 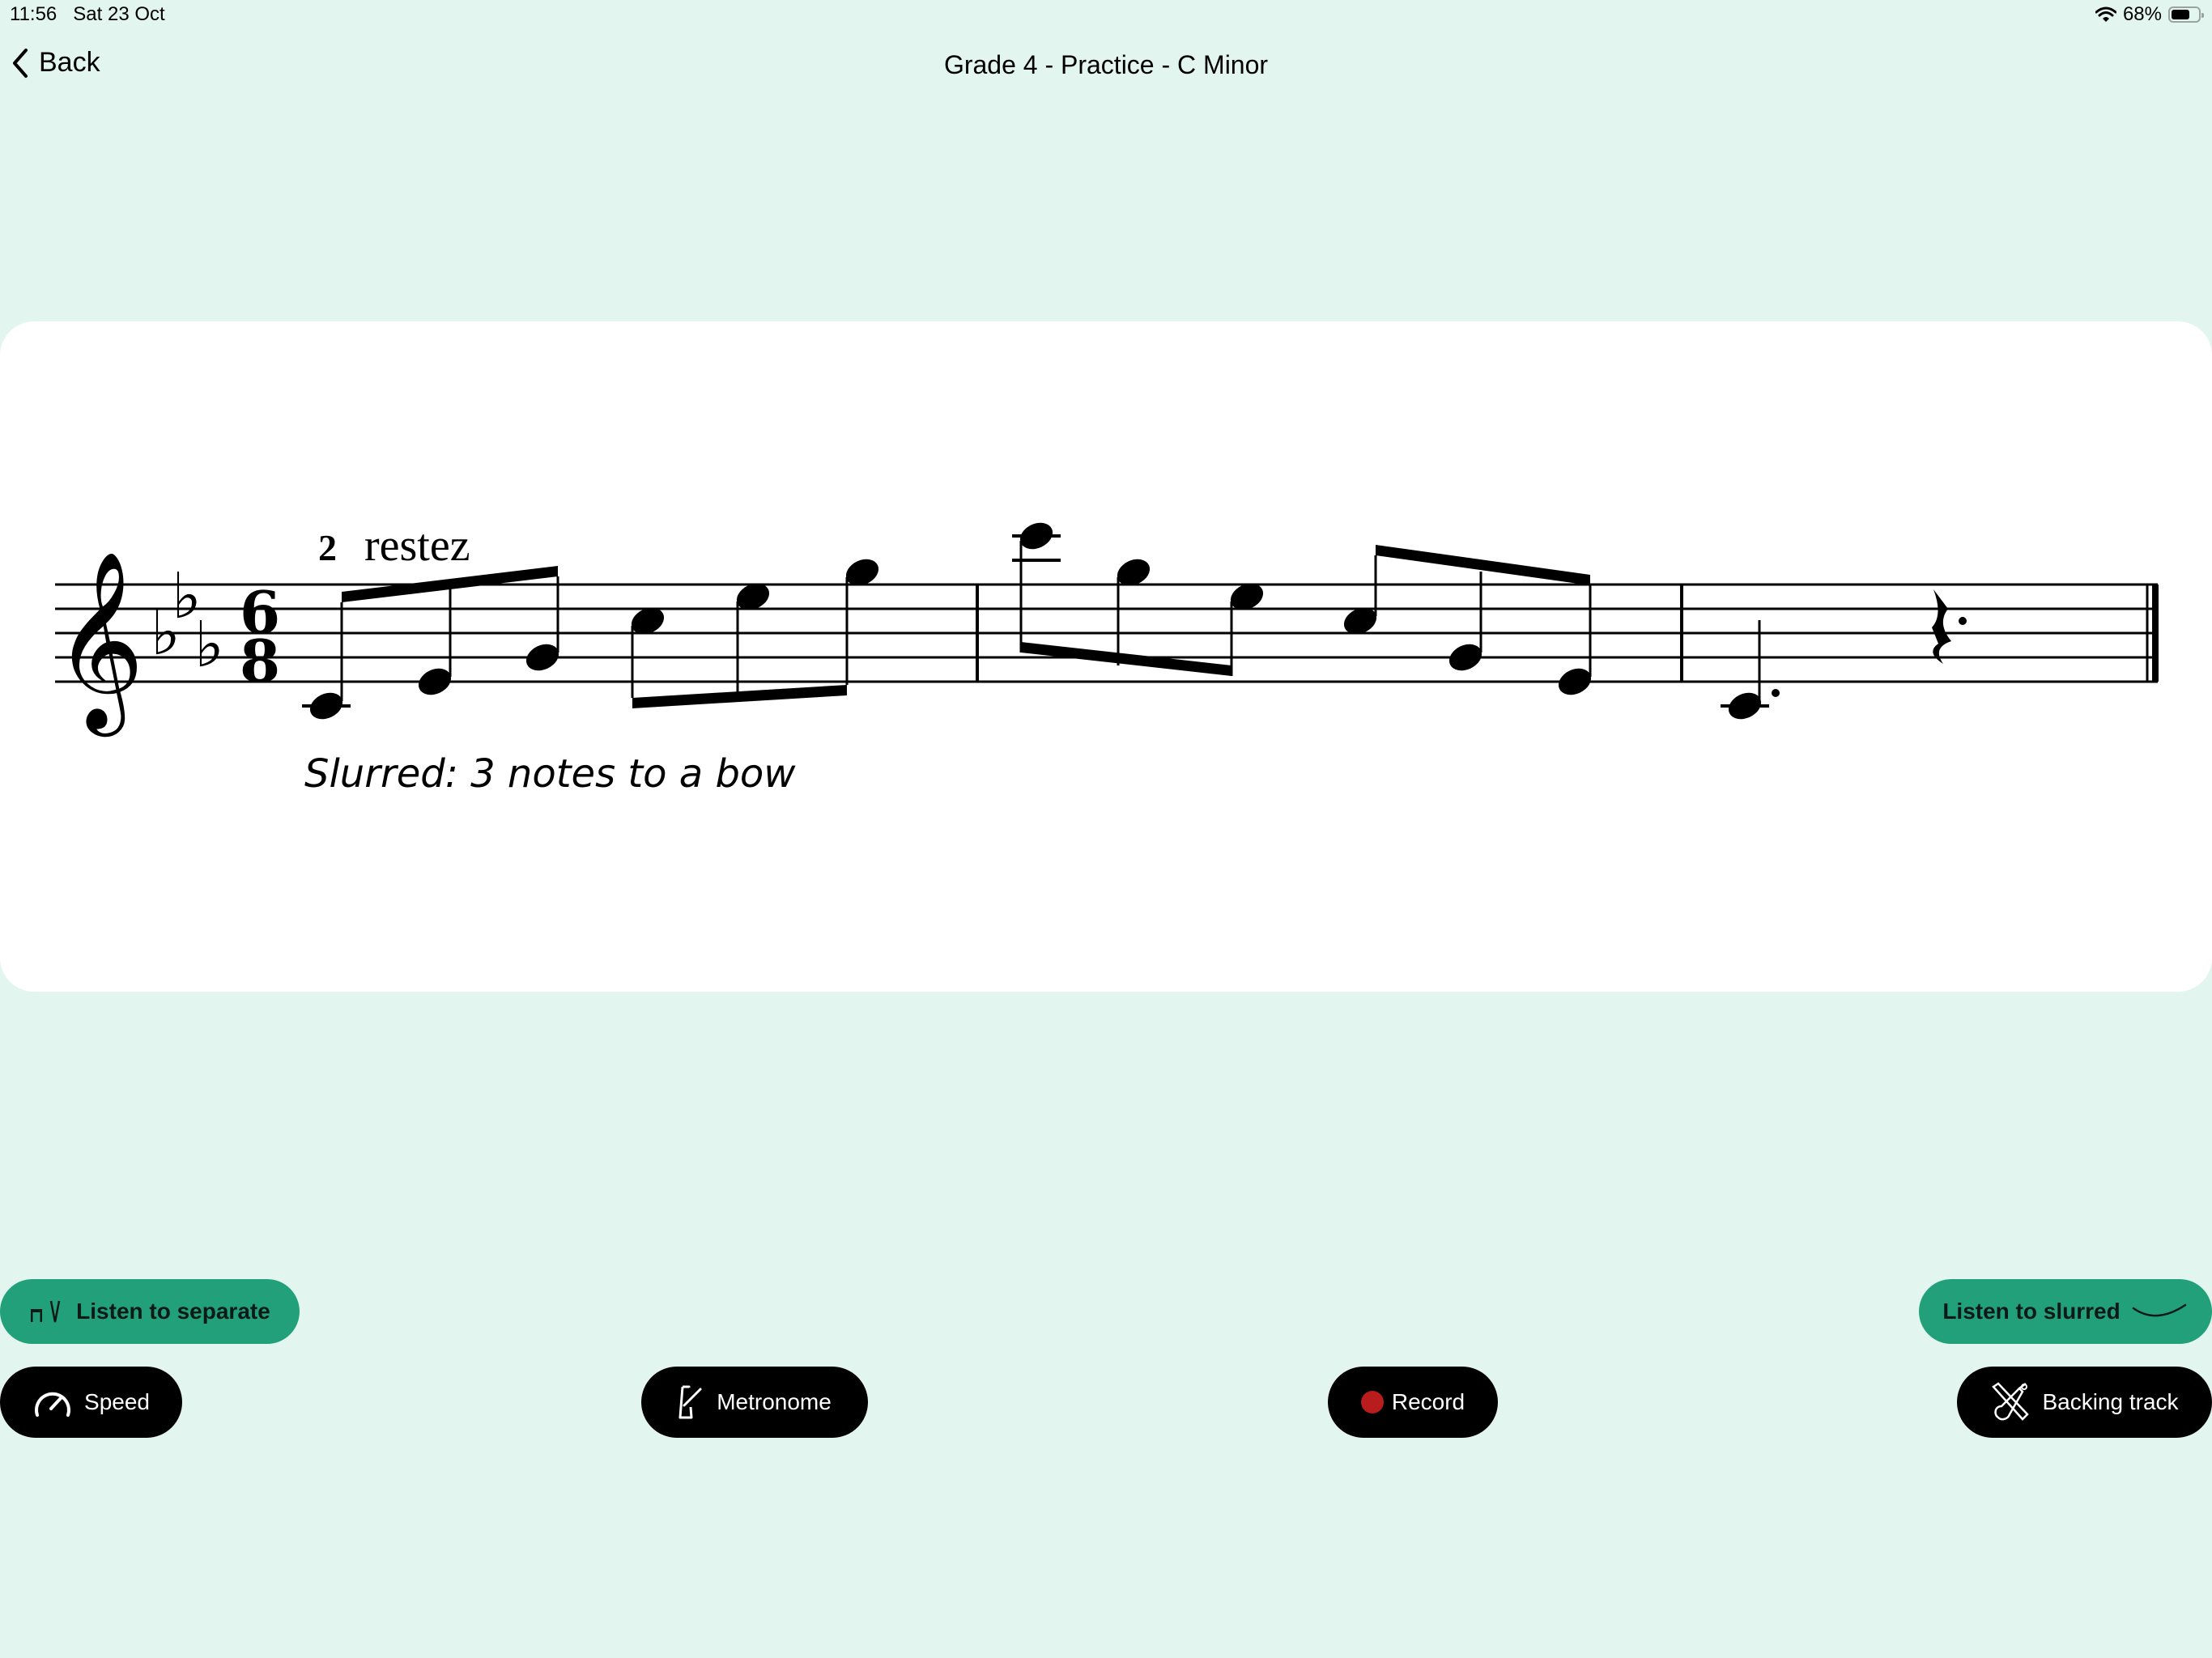 I want to click on record-label: Record, so click(x=1428, y=1401).